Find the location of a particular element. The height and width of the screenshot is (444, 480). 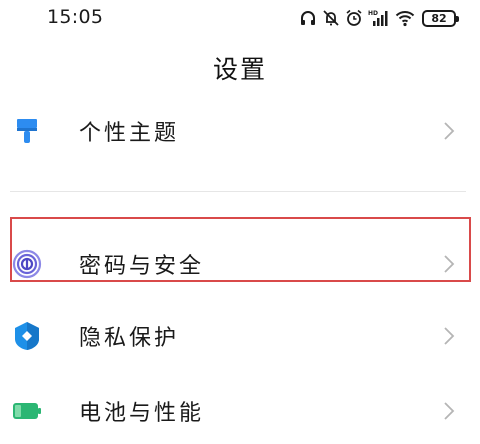

settings-item-label: 电池与性能 is located at coordinates (142, 413).